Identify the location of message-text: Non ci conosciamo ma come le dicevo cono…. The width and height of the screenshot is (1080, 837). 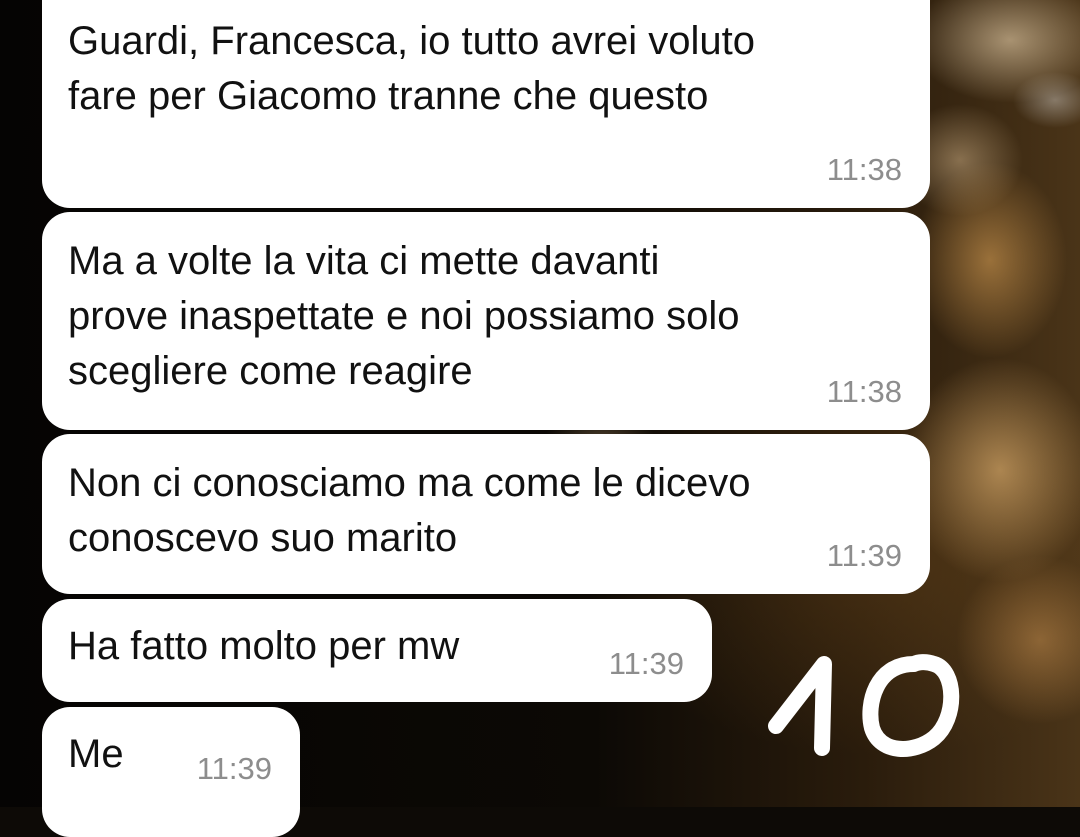
(409, 510).